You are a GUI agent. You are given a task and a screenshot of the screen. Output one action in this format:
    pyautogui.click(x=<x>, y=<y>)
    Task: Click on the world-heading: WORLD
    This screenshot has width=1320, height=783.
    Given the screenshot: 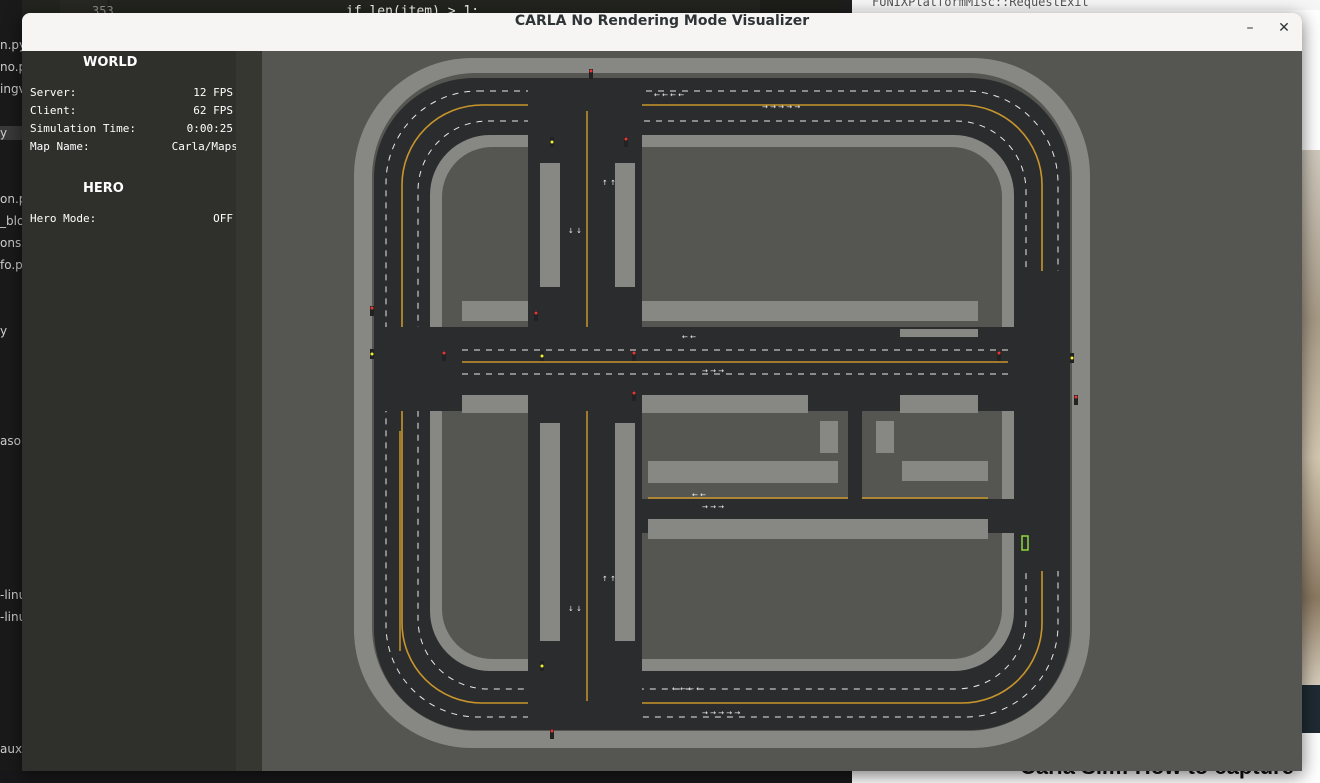 What is the action you would take?
    pyautogui.click(x=110, y=62)
    